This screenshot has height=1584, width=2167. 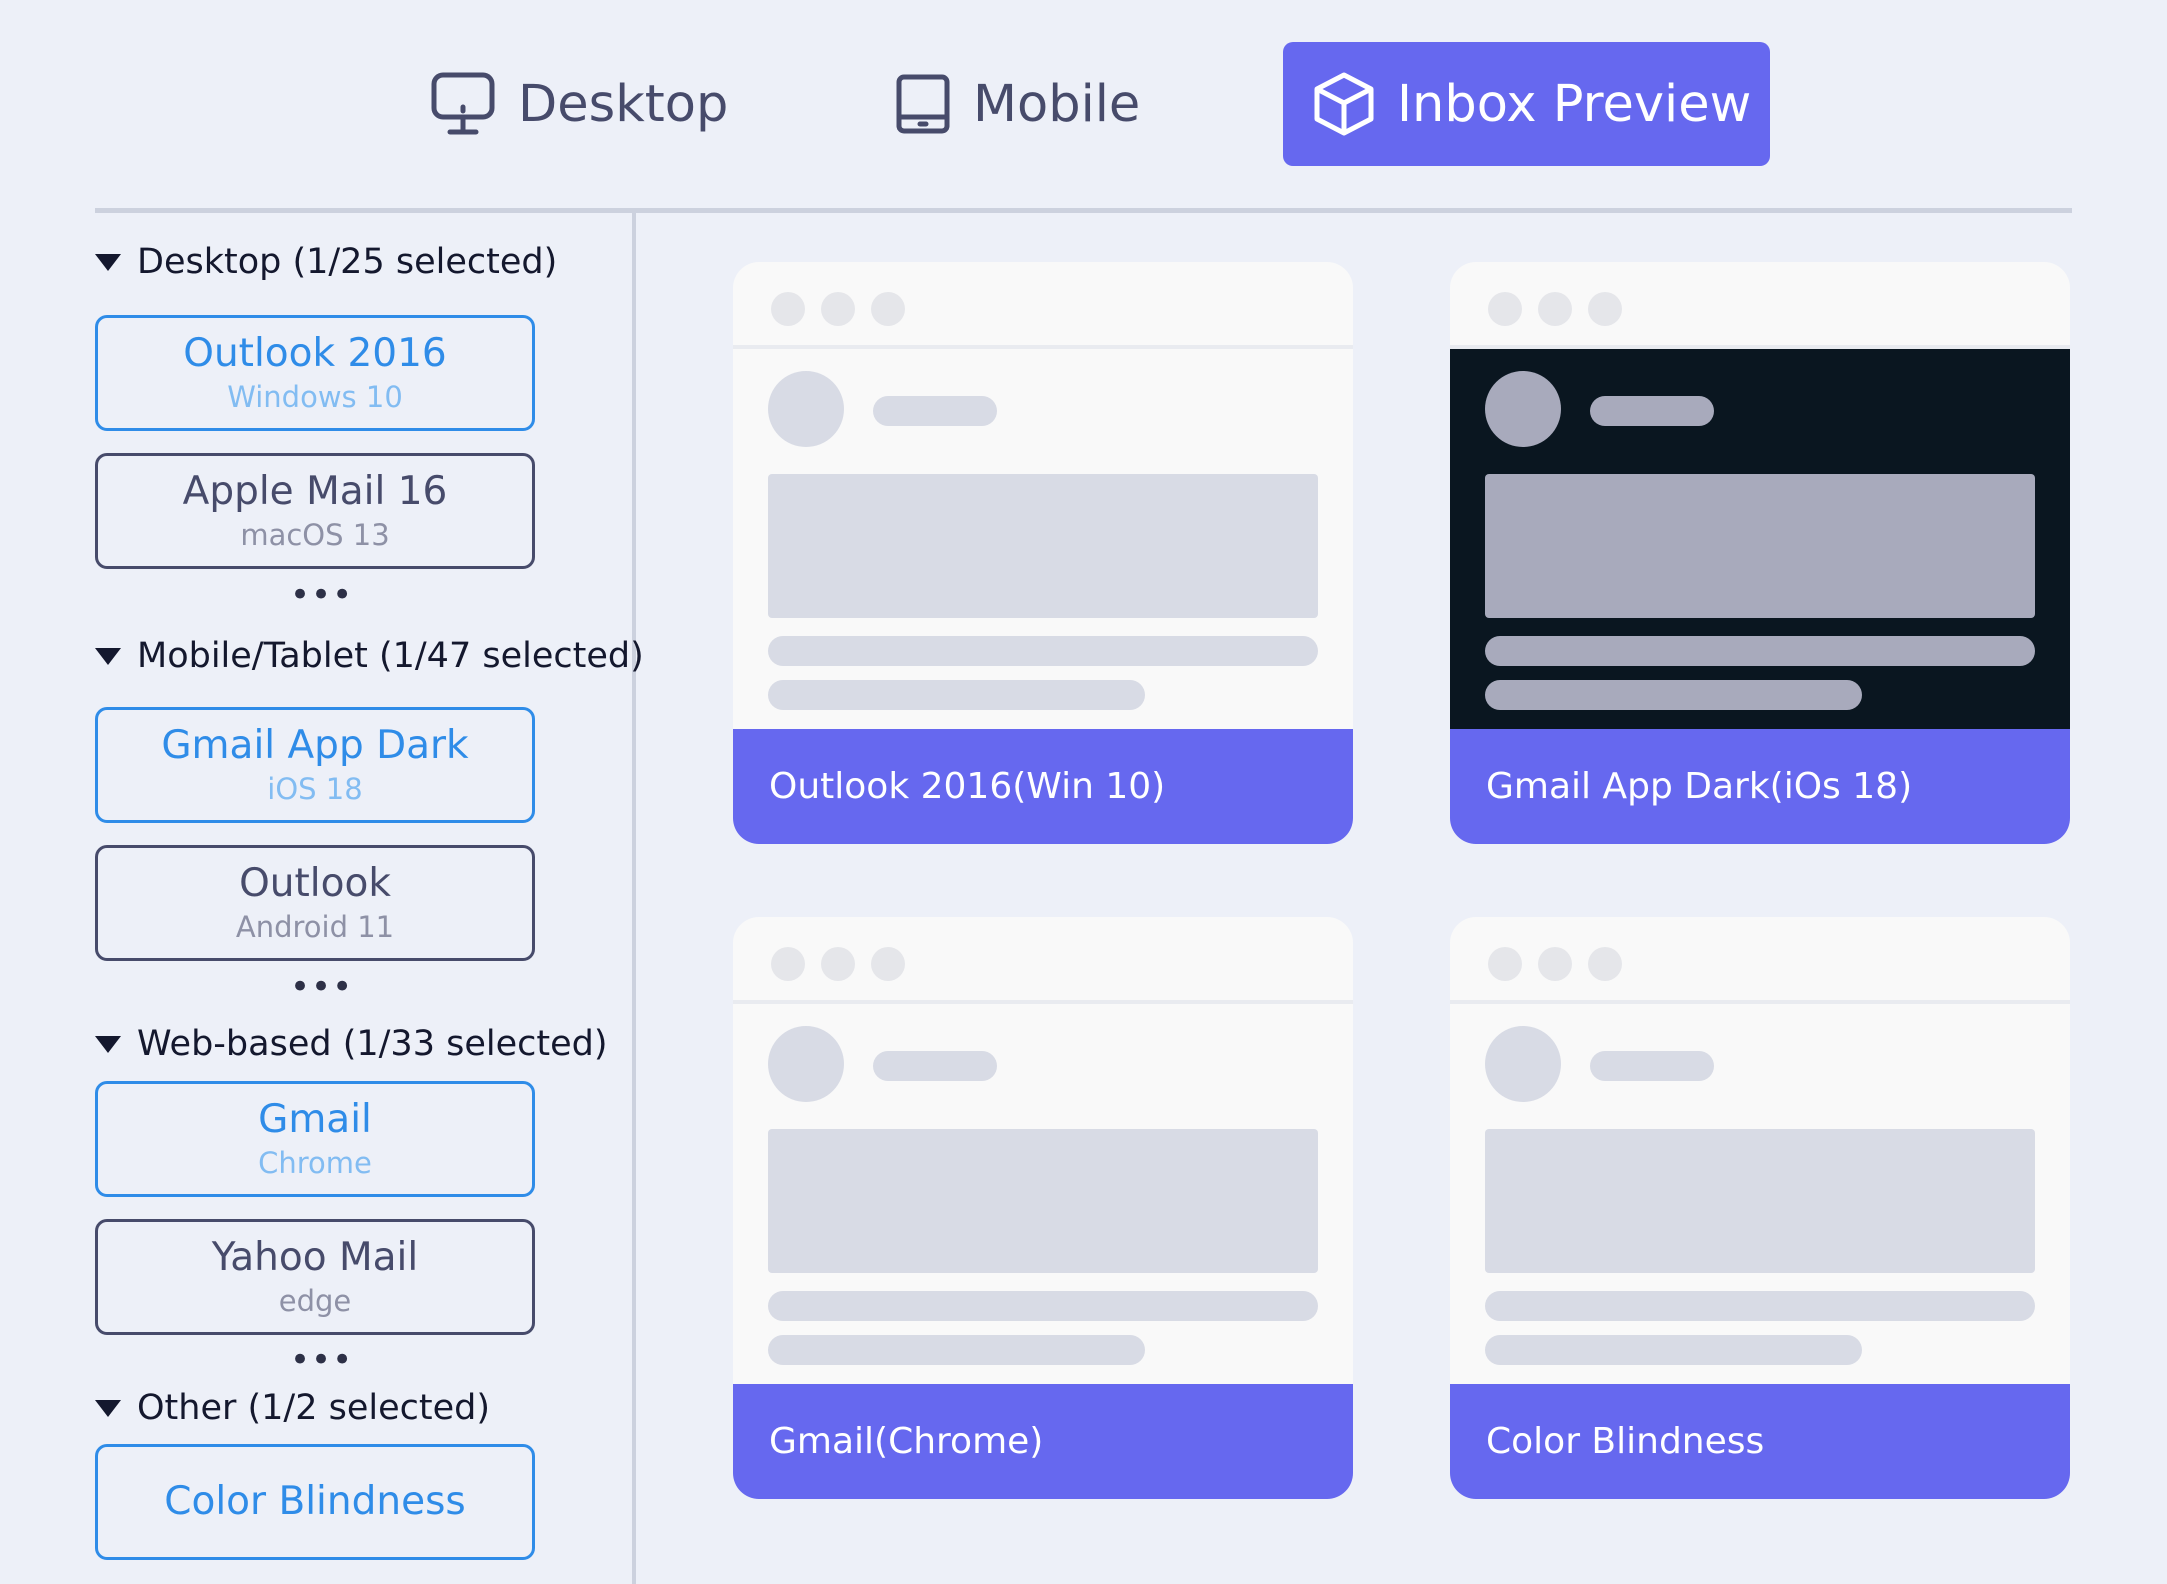 I want to click on more-desktop-clients: •••, so click(x=321, y=595).